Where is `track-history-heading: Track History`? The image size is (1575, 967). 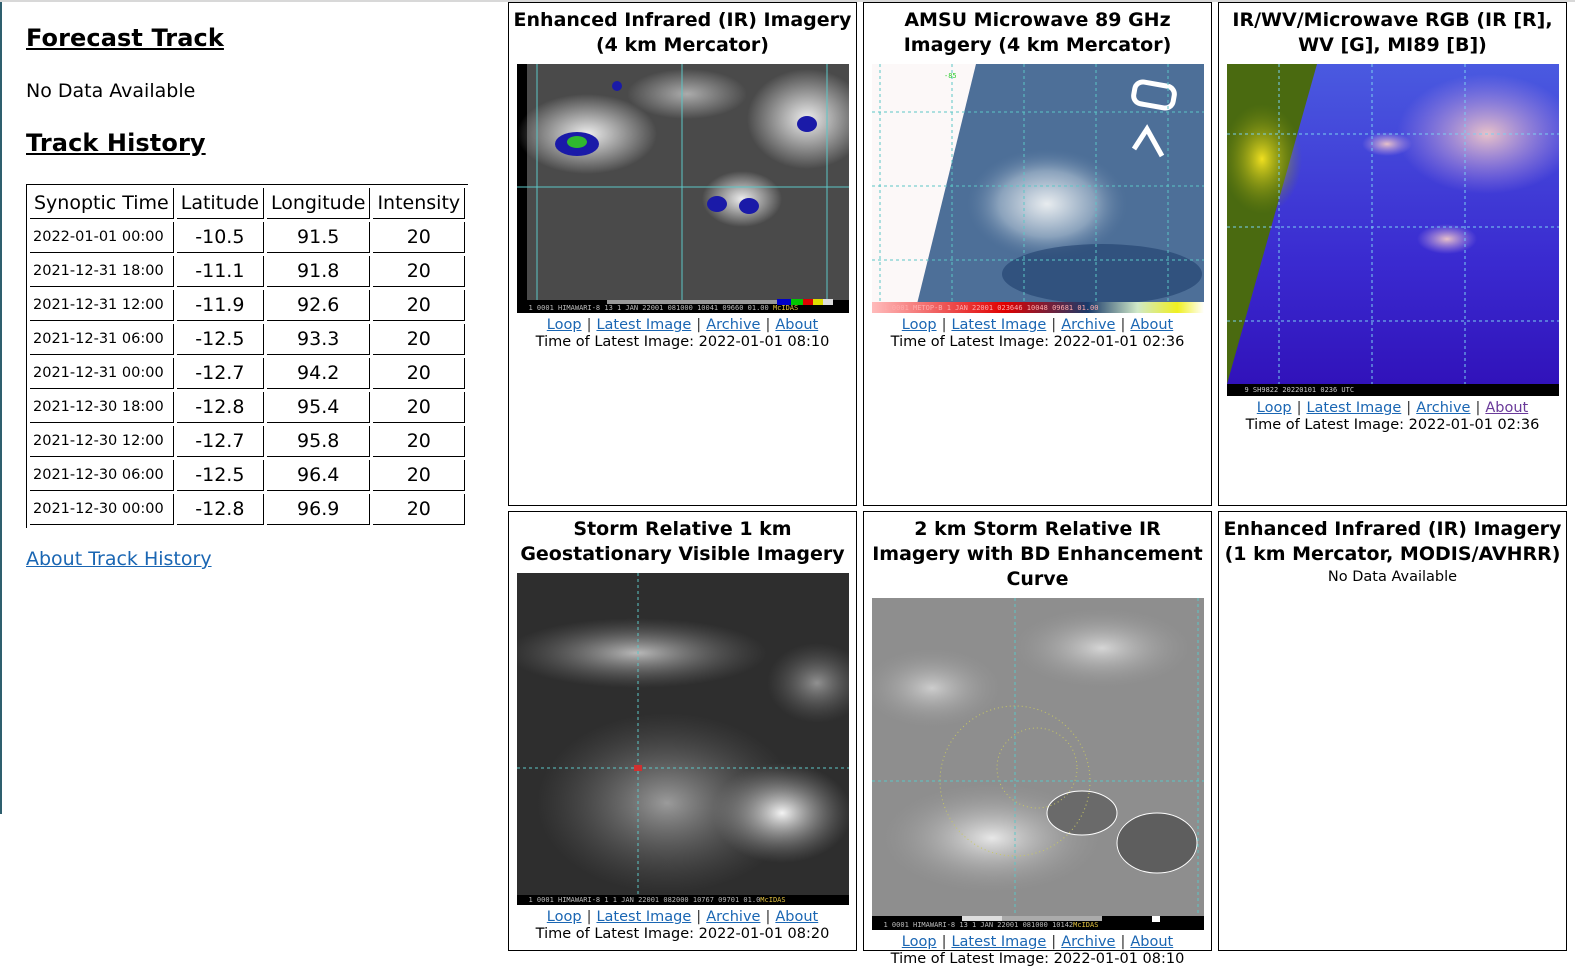 track-history-heading: Track History is located at coordinates (116, 143).